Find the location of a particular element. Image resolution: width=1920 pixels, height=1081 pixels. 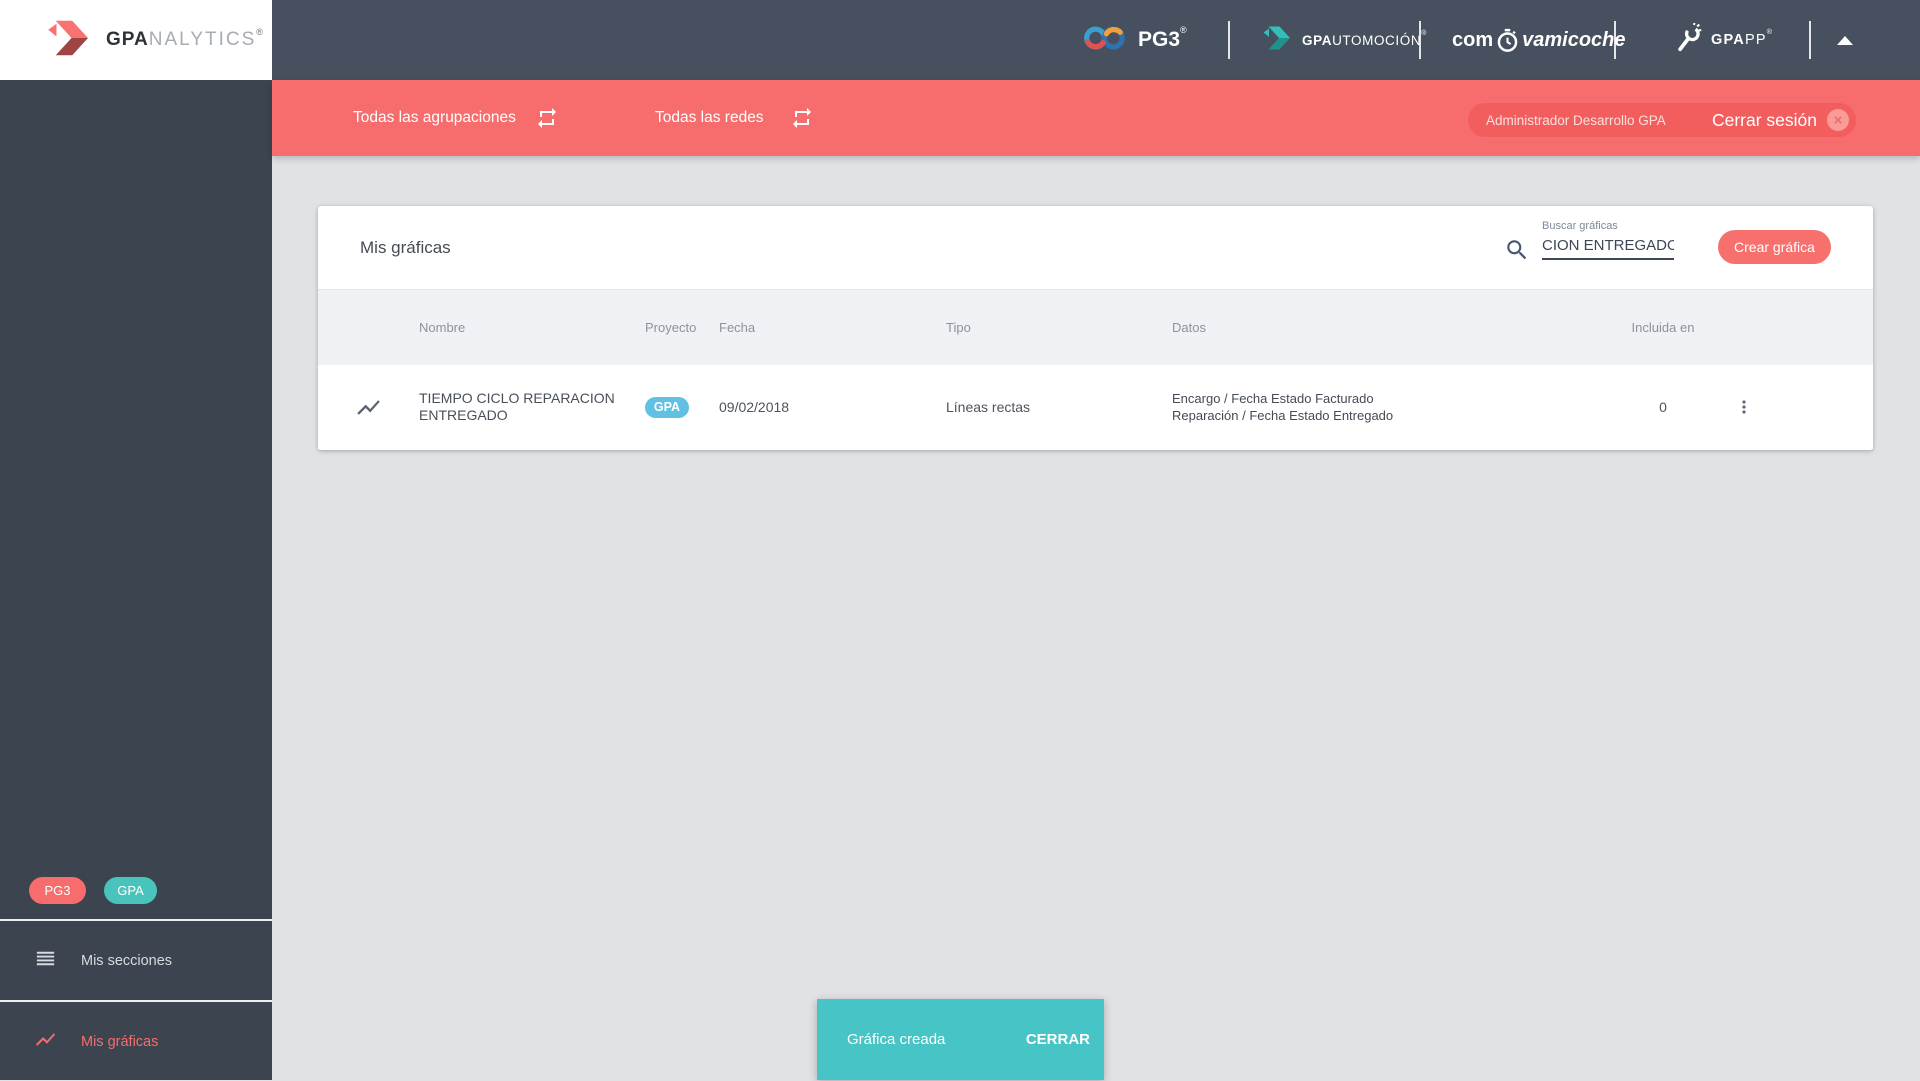

swap-networks-icon is located at coordinates (802, 120).